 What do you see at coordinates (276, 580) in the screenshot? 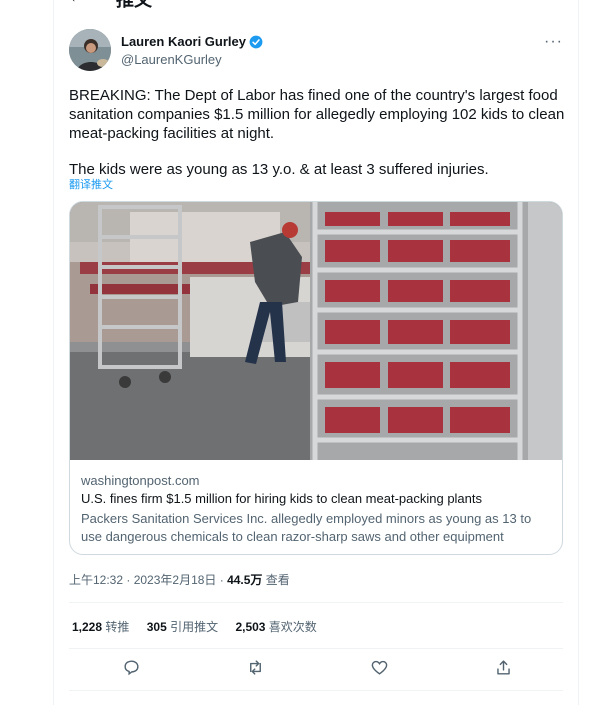
I see `view-label: 查看` at bounding box center [276, 580].